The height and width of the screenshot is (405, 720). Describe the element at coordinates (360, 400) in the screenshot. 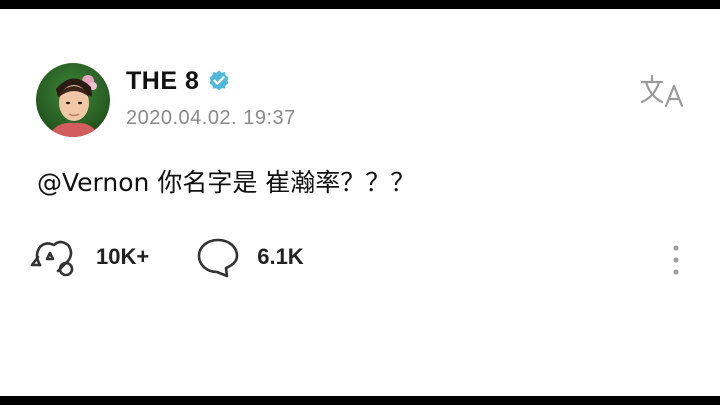

I see `letterbox-bottom` at that location.